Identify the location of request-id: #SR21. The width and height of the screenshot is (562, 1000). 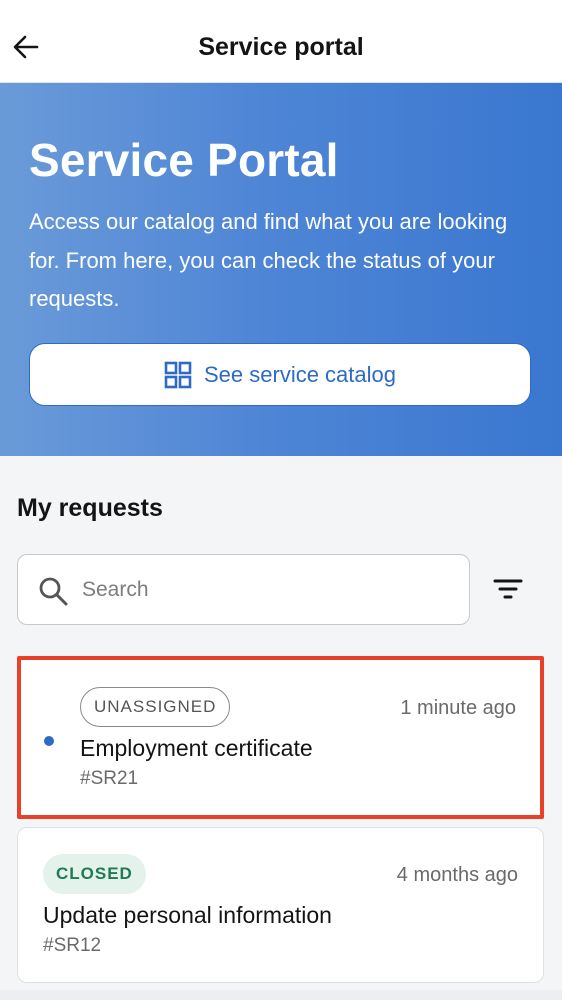
(109, 778).